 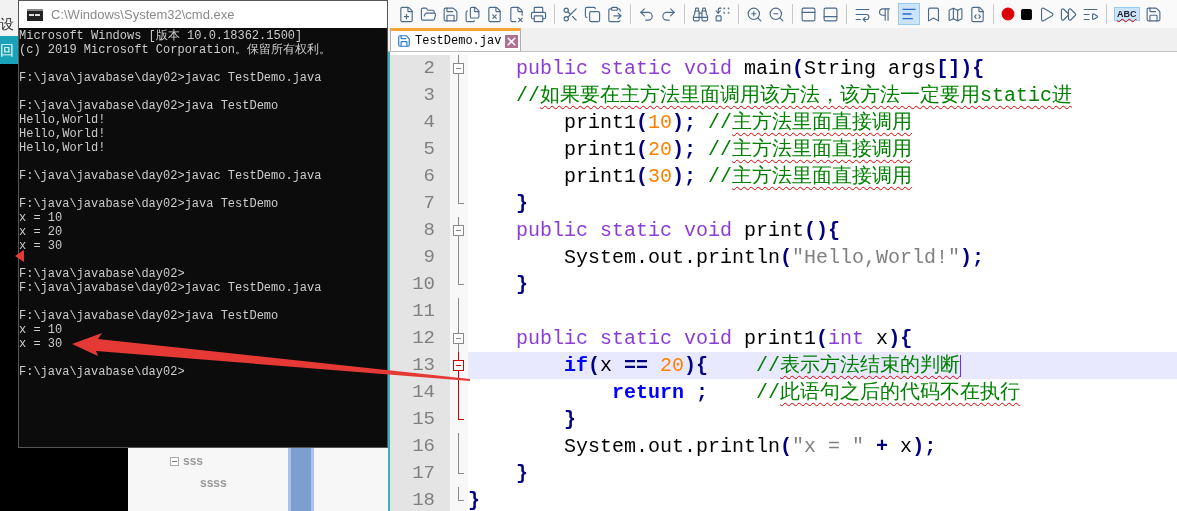 What do you see at coordinates (750, 68) in the screenshot?
I see `code-line: public static void main(String args[]){` at bounding box center [750, 68].